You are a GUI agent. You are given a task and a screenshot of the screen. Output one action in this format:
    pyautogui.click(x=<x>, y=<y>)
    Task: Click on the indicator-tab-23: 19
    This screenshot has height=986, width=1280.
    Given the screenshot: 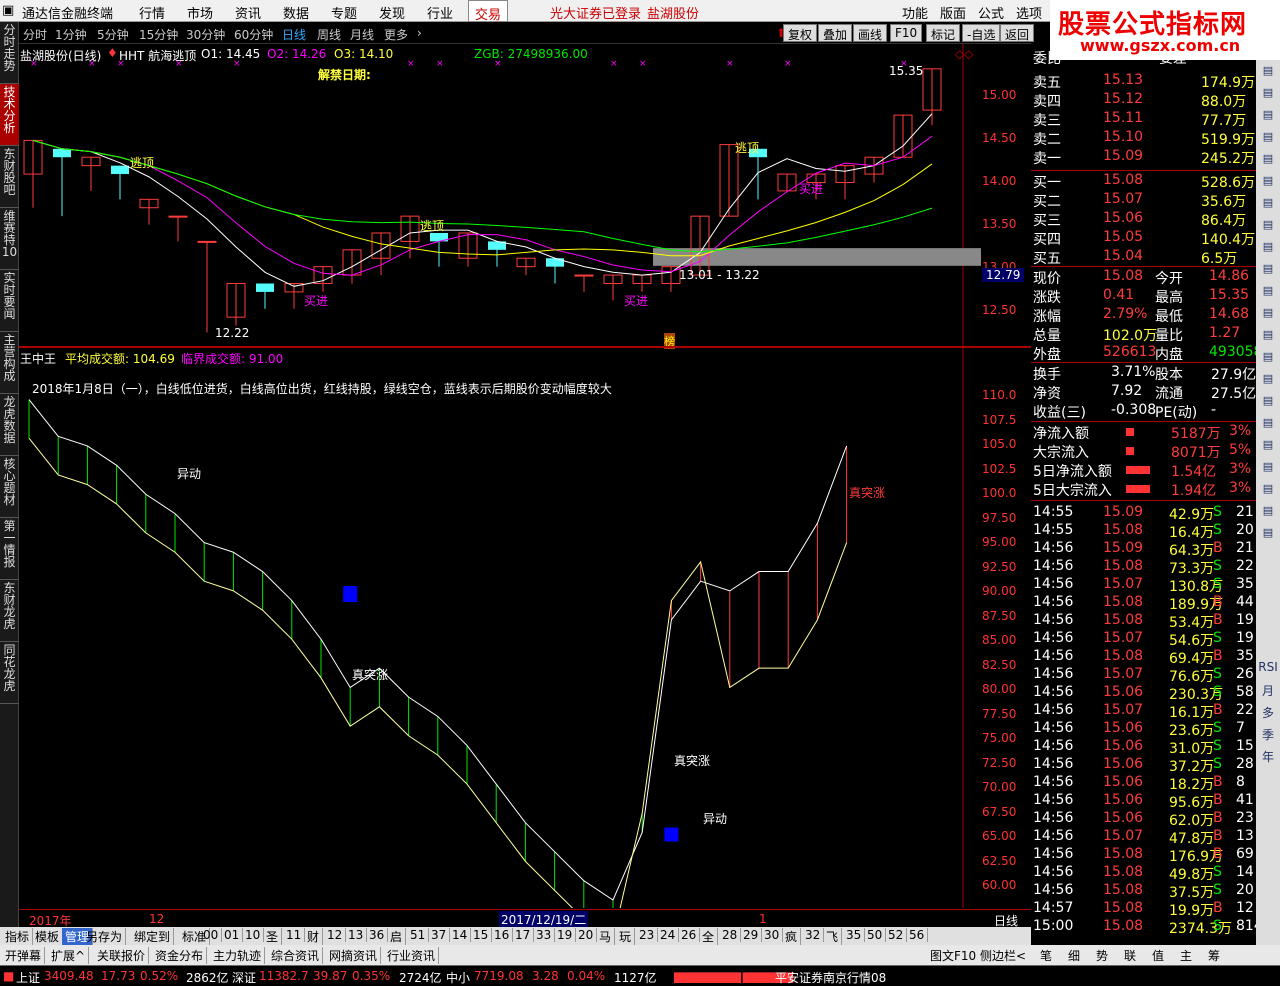 What is the action you would take?
    pyautogui.click(x=565, y=935)
    